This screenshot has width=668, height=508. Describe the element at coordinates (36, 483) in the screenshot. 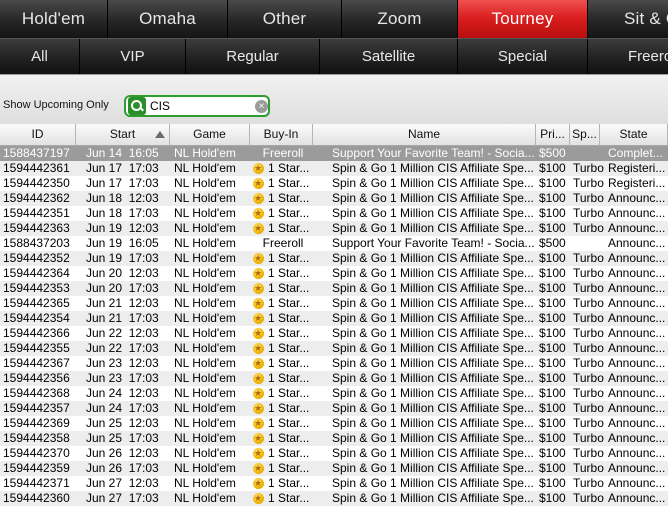

I see `cell-id: 1594442371` at that location.